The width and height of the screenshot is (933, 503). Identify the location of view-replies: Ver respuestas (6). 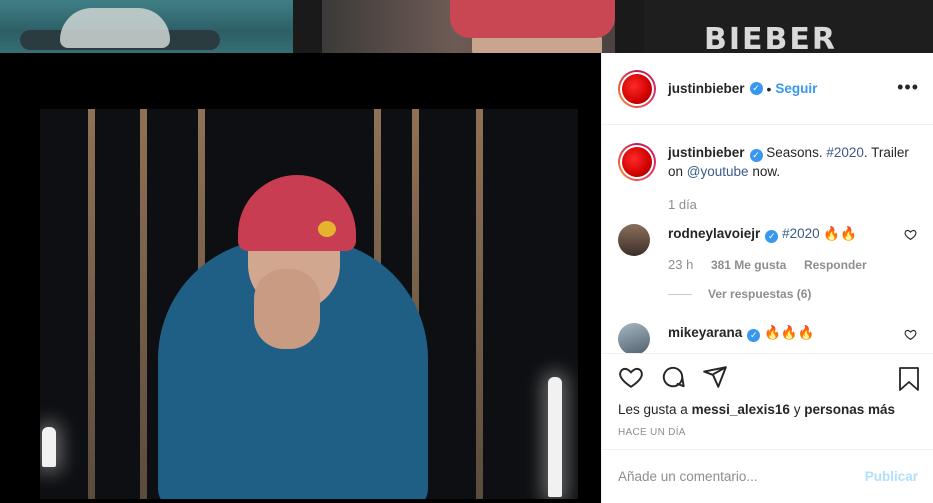
(792, 294).